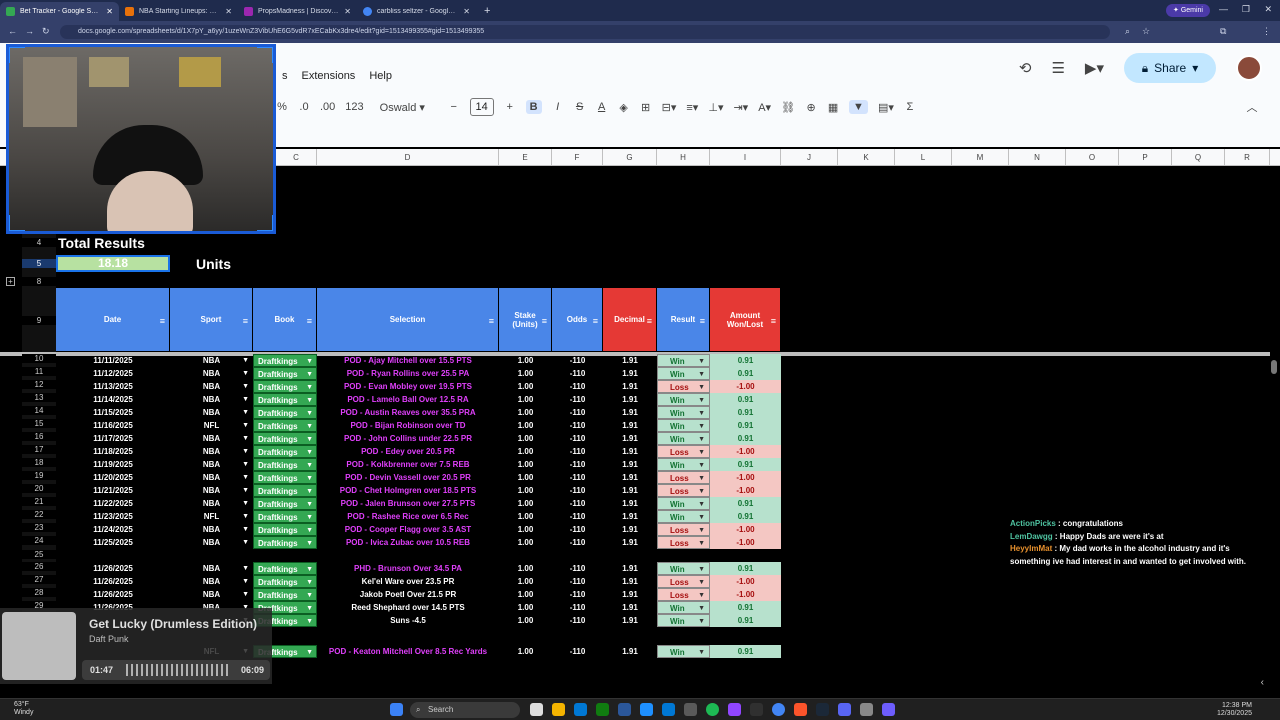 This screenshot has height=720, width=1280. I want to click on result-dropdown: Win ▼, so click(683, 607).